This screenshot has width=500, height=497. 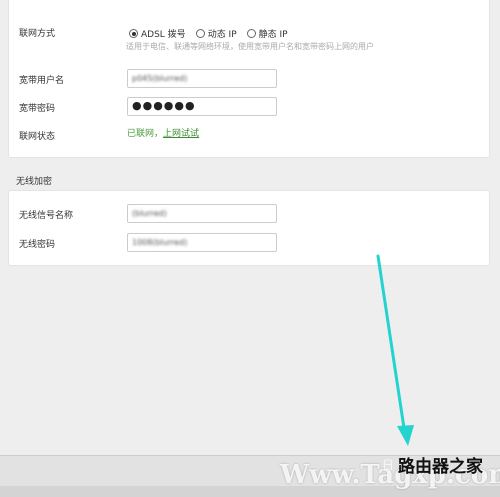 What do you see at coordinates (46, 216) in the screenshot?
I see `ssid-label: 无线信号名称` at bounding box center [46, 216].